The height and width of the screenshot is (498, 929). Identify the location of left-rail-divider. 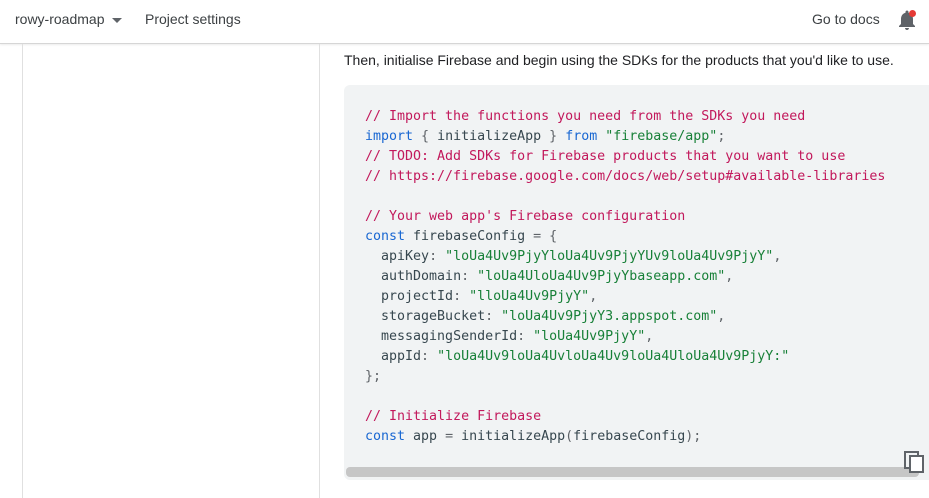
(22, 271).